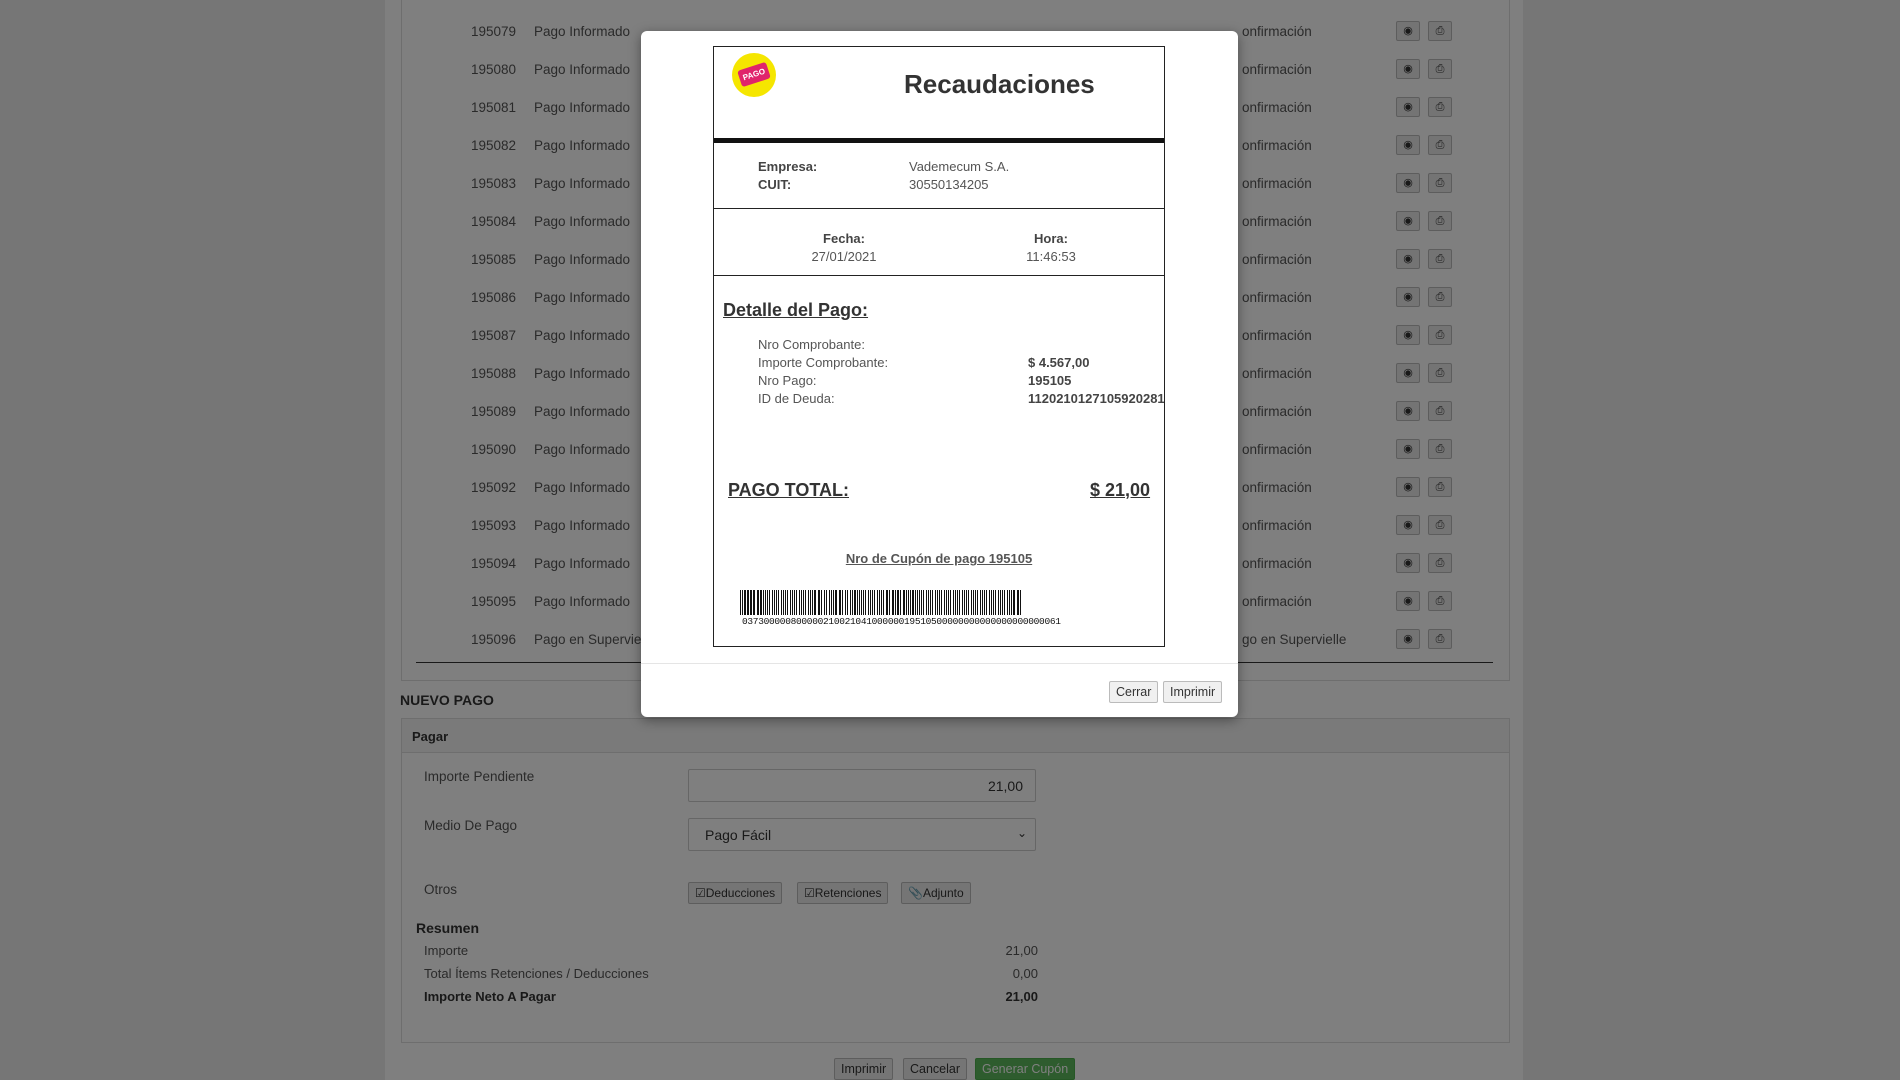 Image resolution: width=1900 pixels, height=1080 pixels. I want to click on empresa-value: Vademecum S.A., so click(959, 166).